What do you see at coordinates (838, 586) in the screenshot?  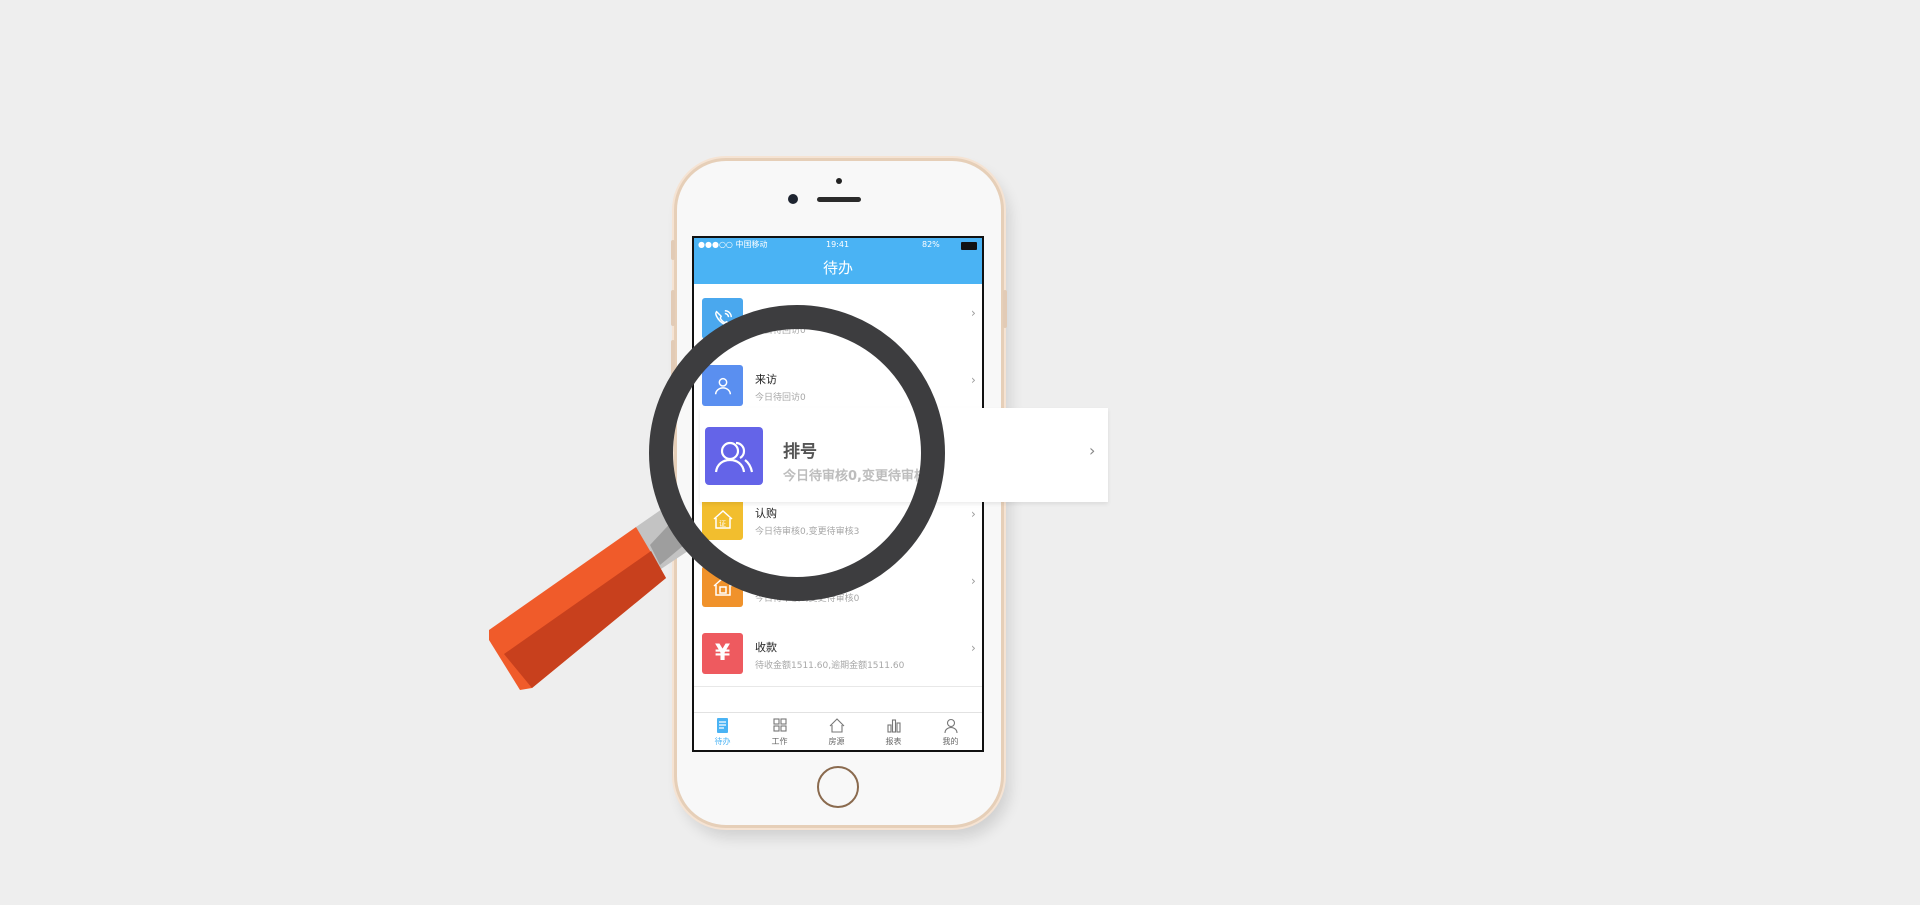 I see `list-item-contract: 今日待审核0,变更待审核0 ›` at bounding box center [838, 586].